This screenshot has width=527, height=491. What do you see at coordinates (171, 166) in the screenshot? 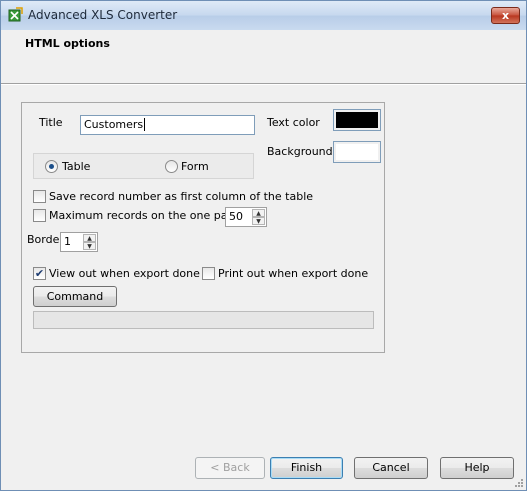
I see `radio-form` at bounding box center [171, 166].